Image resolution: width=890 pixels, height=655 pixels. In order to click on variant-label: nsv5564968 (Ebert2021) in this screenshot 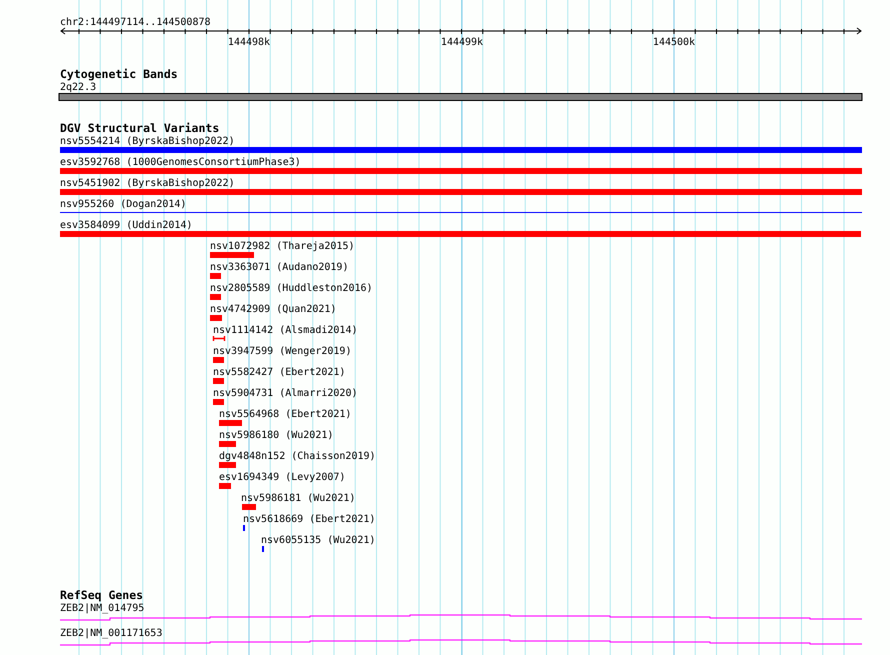, I will do `click(285, 414)`.